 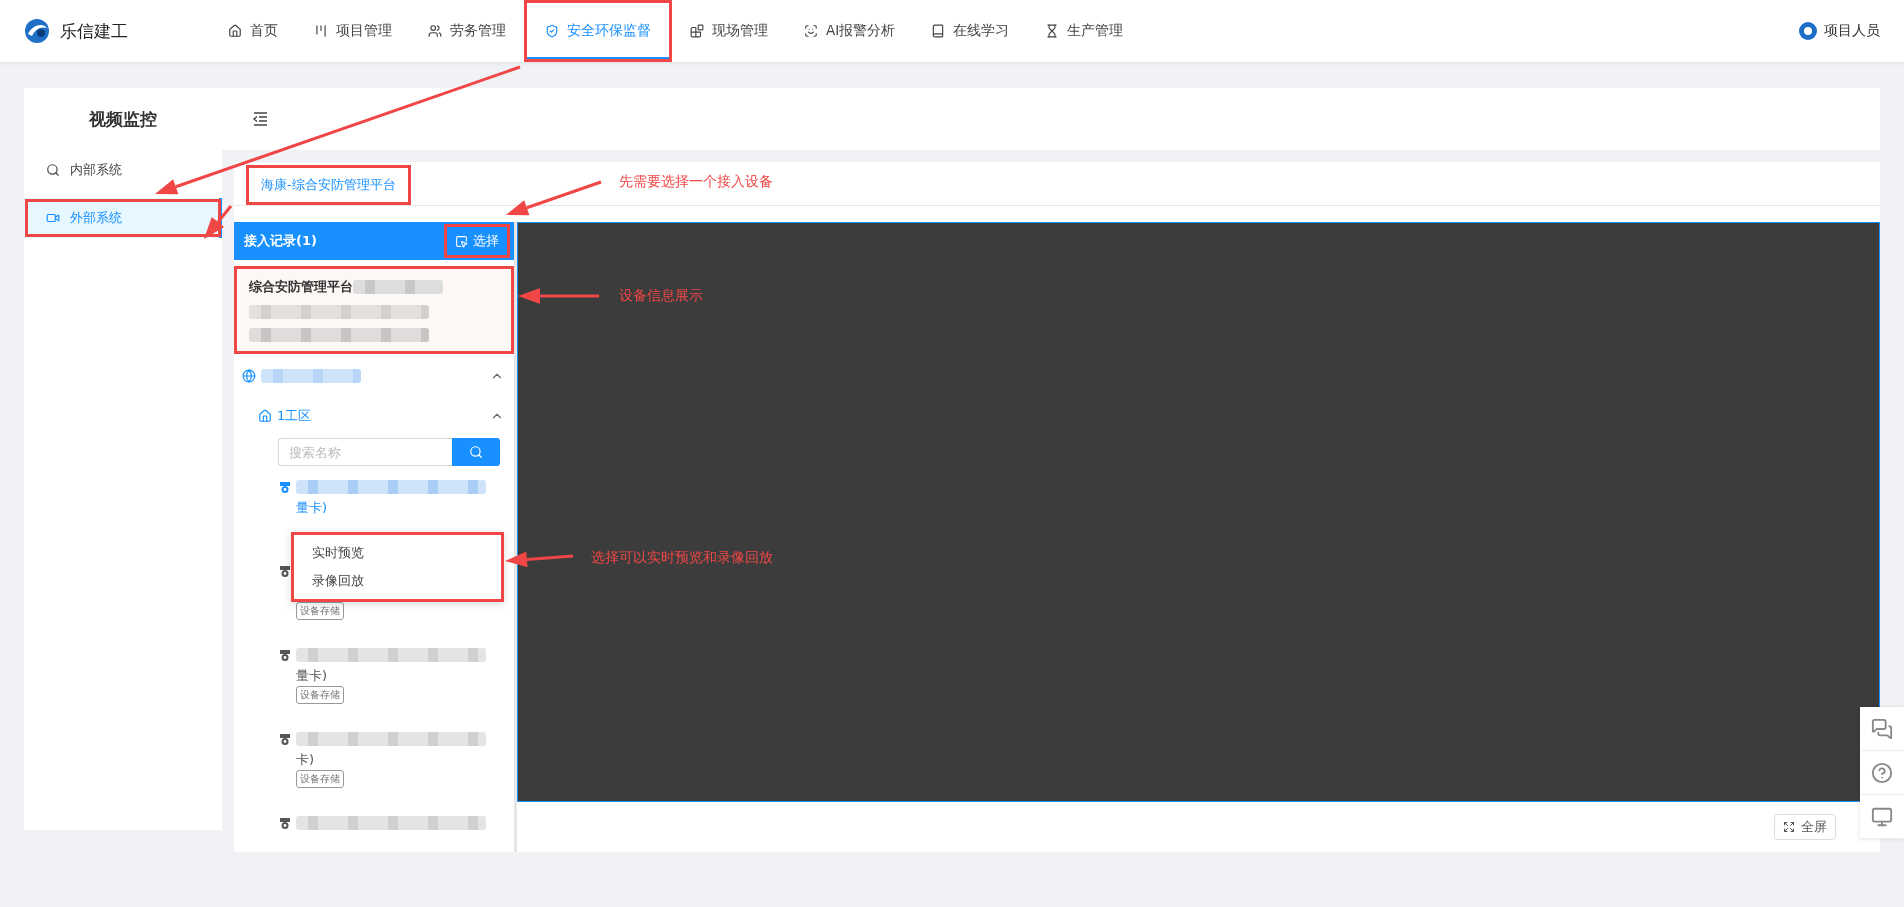 I want to click on pointer-icon, so click(x=461, y=241).